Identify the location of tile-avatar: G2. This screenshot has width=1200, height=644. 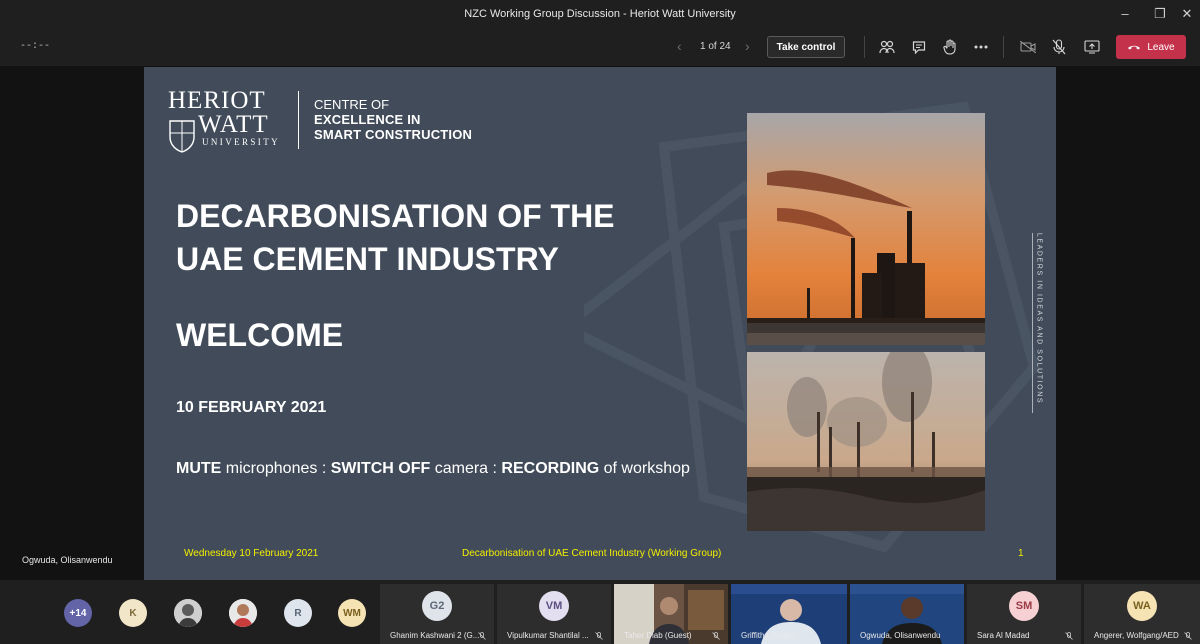
(437, 606).